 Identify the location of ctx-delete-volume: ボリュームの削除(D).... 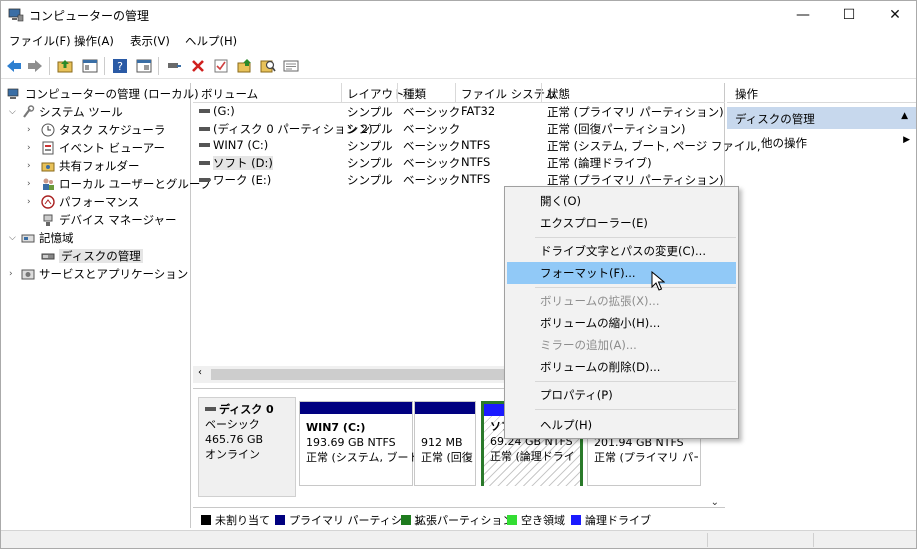
(621, 367).